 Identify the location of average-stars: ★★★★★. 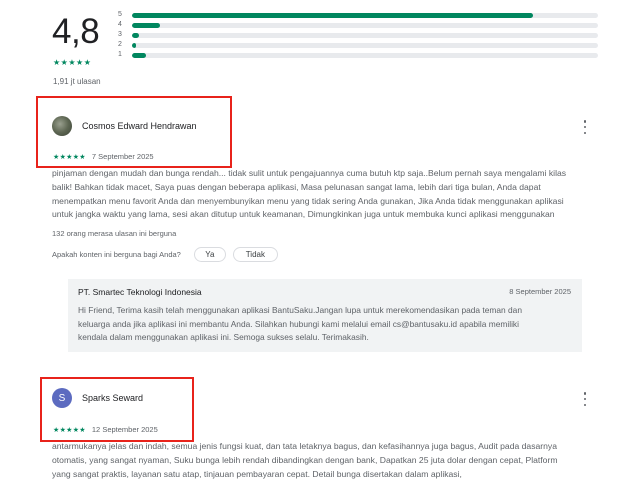
(72, 62).